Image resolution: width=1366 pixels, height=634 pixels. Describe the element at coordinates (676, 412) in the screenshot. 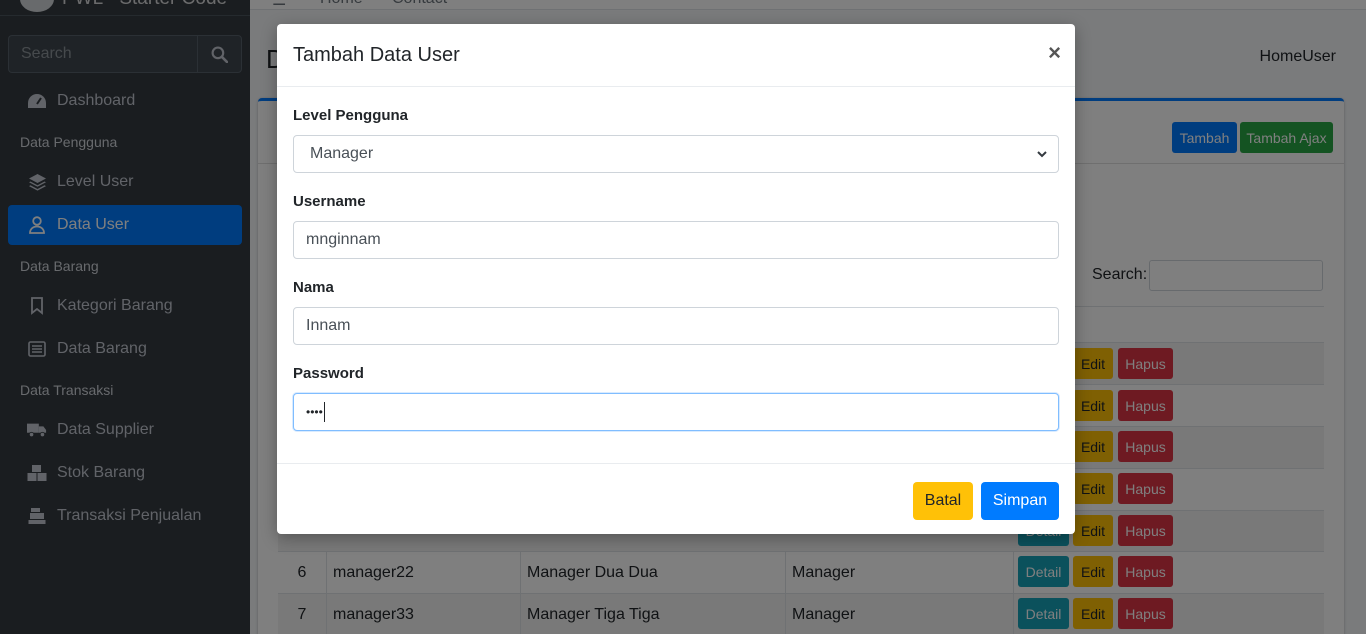

I see `password-input: ••••` at that location.